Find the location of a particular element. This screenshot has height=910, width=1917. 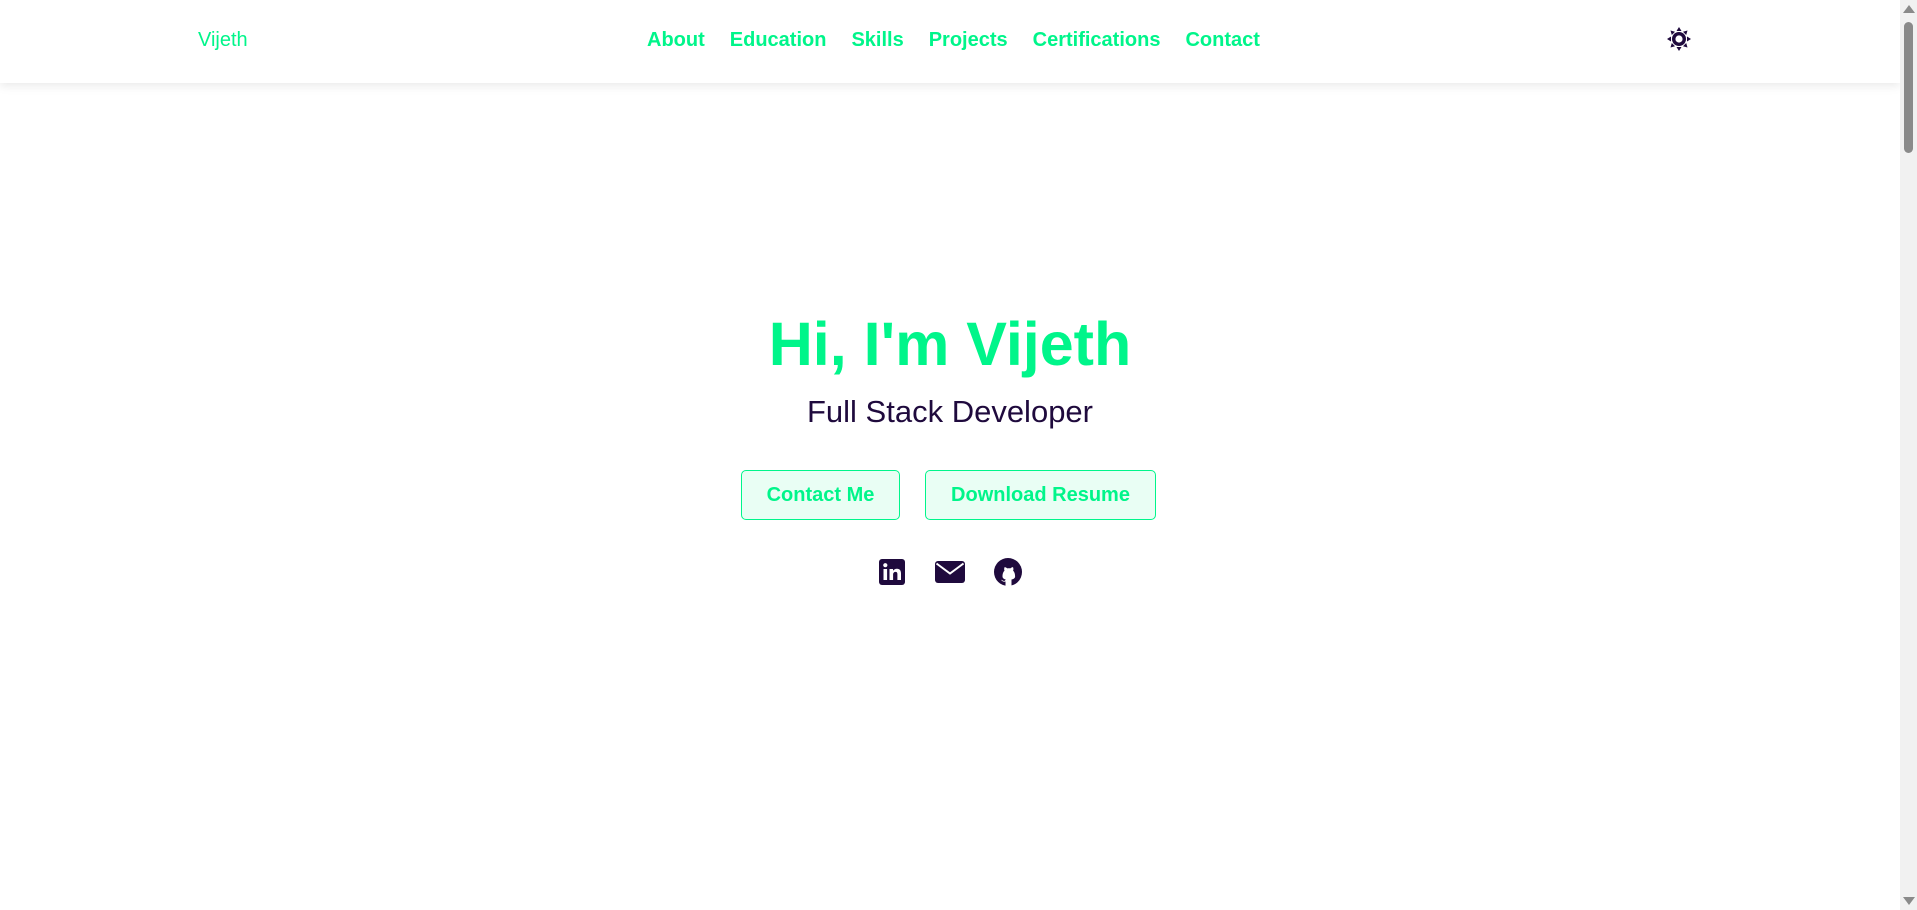

social-links is located at coordinates (950, 572).